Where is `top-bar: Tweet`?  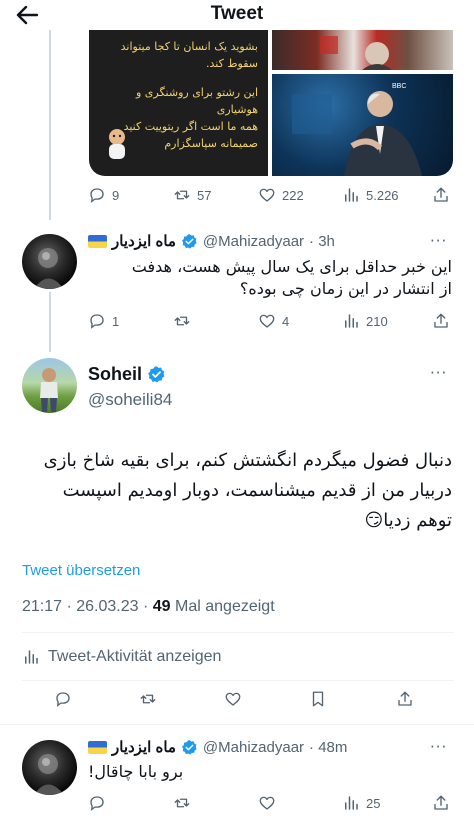
top-bar: Tweet is located at coordinates (237, 15).